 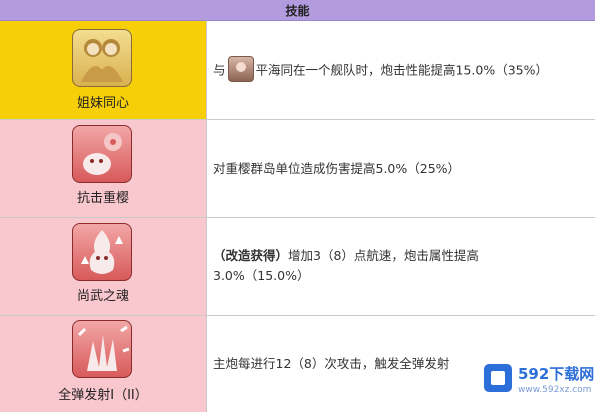 I want to click on skill-description: 与 平海同在一个舰队时，炮击性能提高15.0%（35%）, so click(x=381, y=70).